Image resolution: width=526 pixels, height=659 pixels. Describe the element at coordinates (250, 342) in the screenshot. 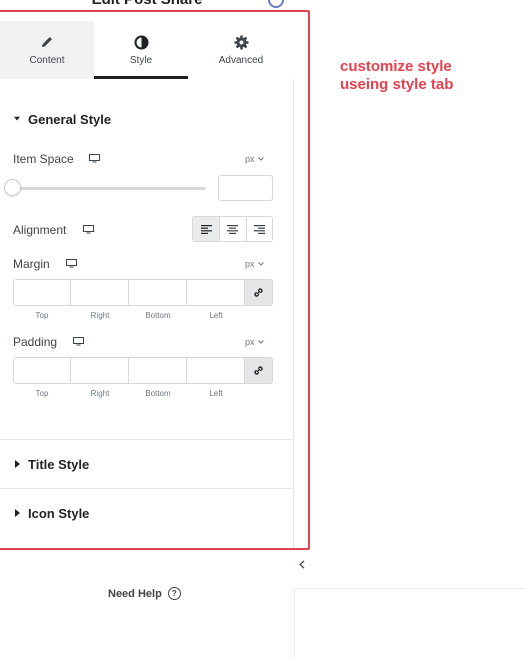

I see `padding-unit-value: px` at that location.